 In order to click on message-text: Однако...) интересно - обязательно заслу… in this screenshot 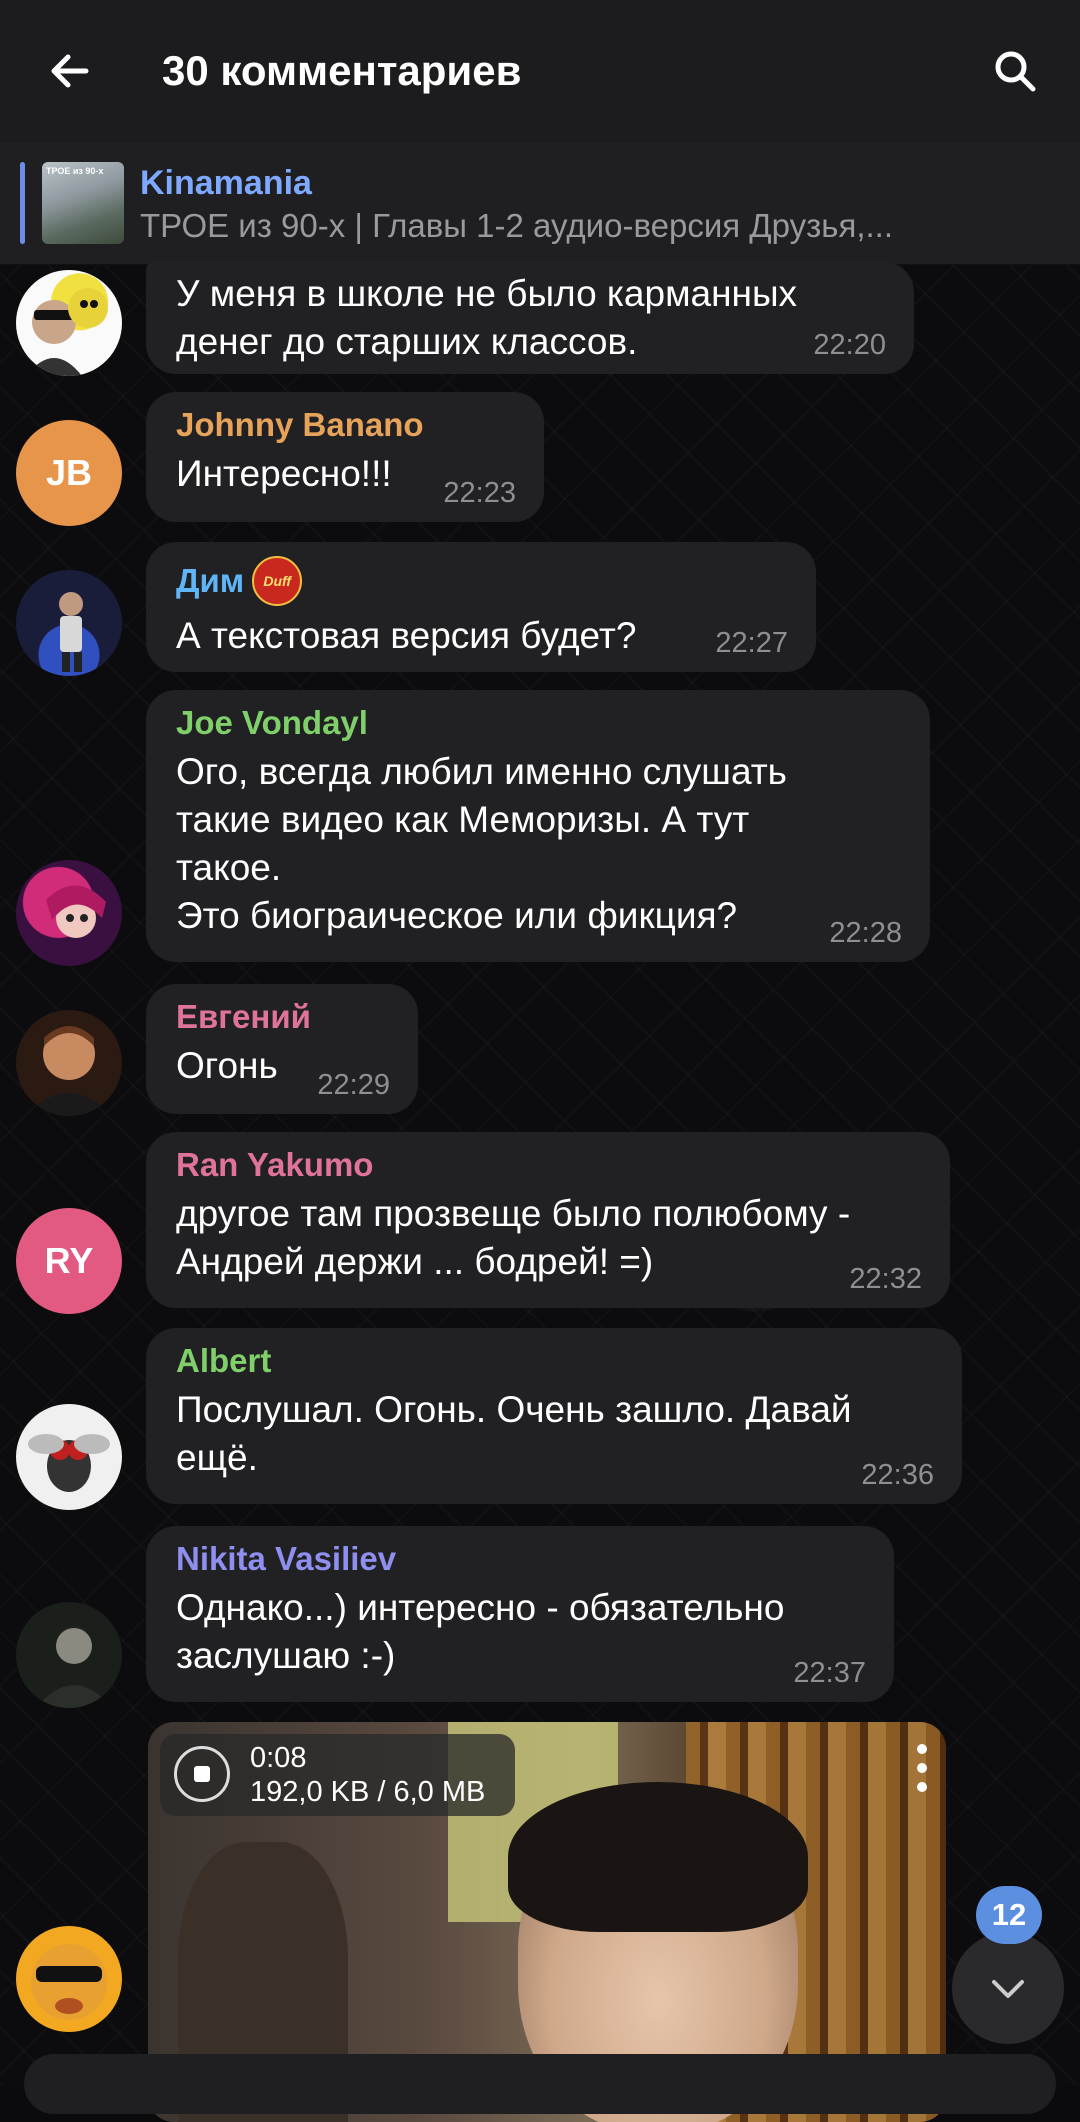, I will do `click(480, 1631)`.